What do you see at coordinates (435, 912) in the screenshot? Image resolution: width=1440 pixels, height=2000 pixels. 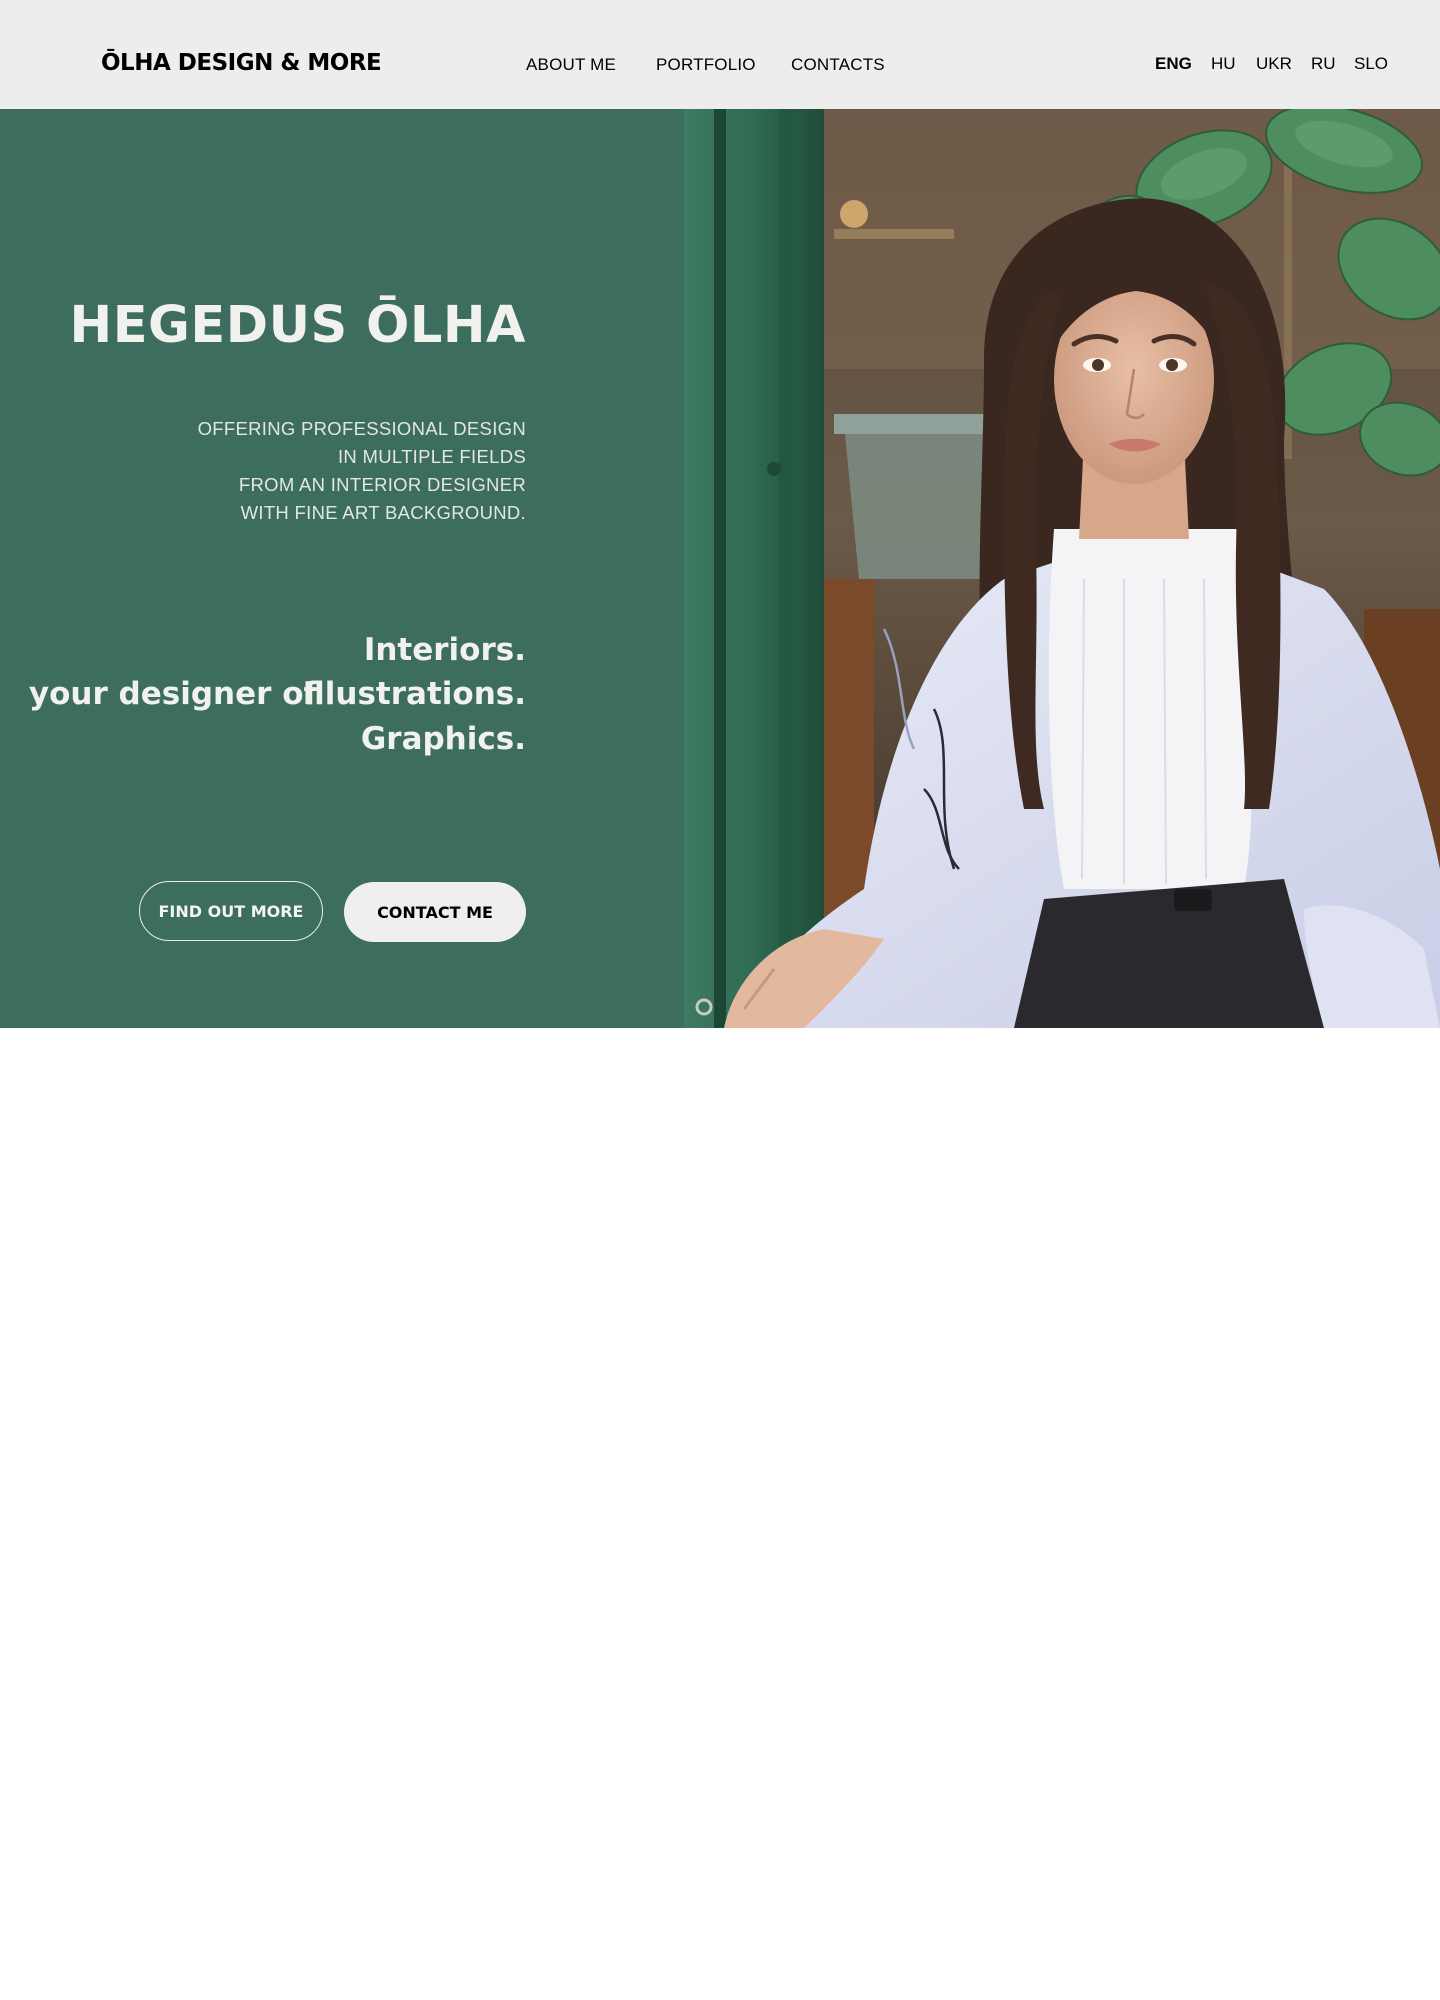 I see `contact-me-button: CONTACT ME` at bounding box center [435, 912].